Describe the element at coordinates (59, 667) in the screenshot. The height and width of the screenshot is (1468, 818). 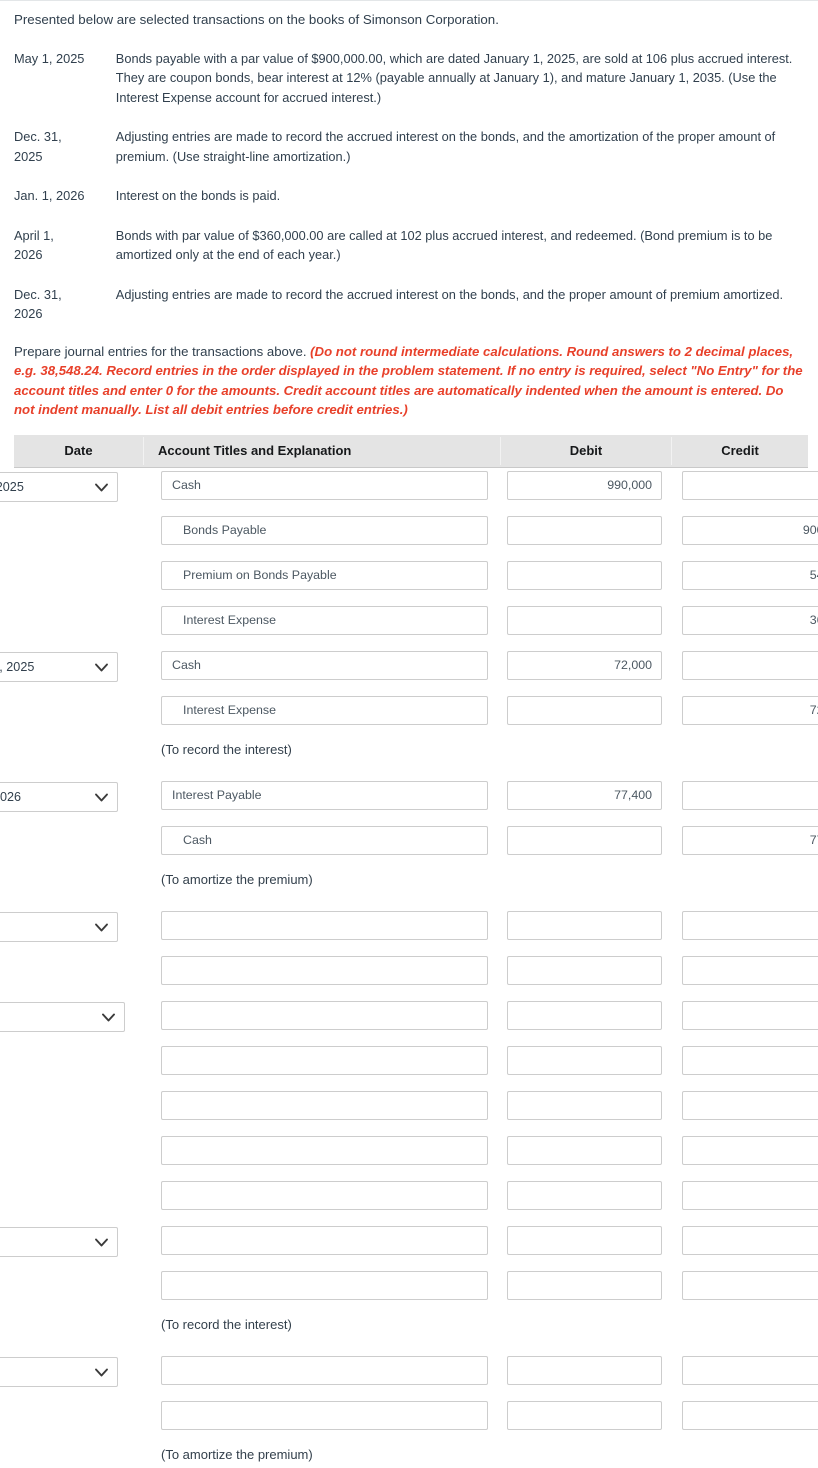
I see `date-select: ec. 31, 2025` at that location.